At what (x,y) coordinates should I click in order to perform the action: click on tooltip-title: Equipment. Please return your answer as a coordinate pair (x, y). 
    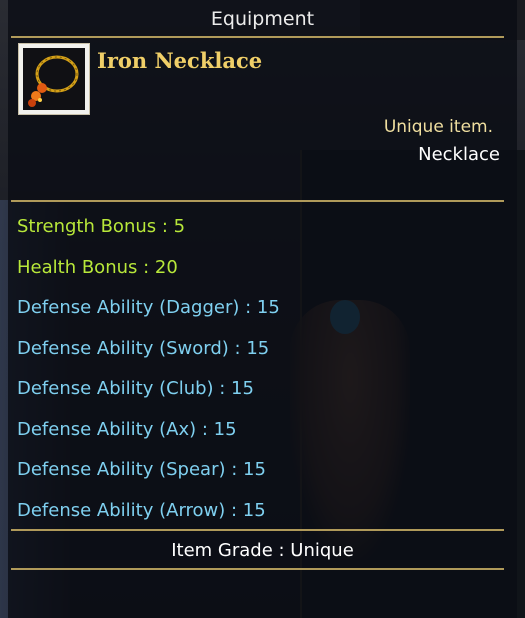
    Looking at the image, I should click on (262, 19).